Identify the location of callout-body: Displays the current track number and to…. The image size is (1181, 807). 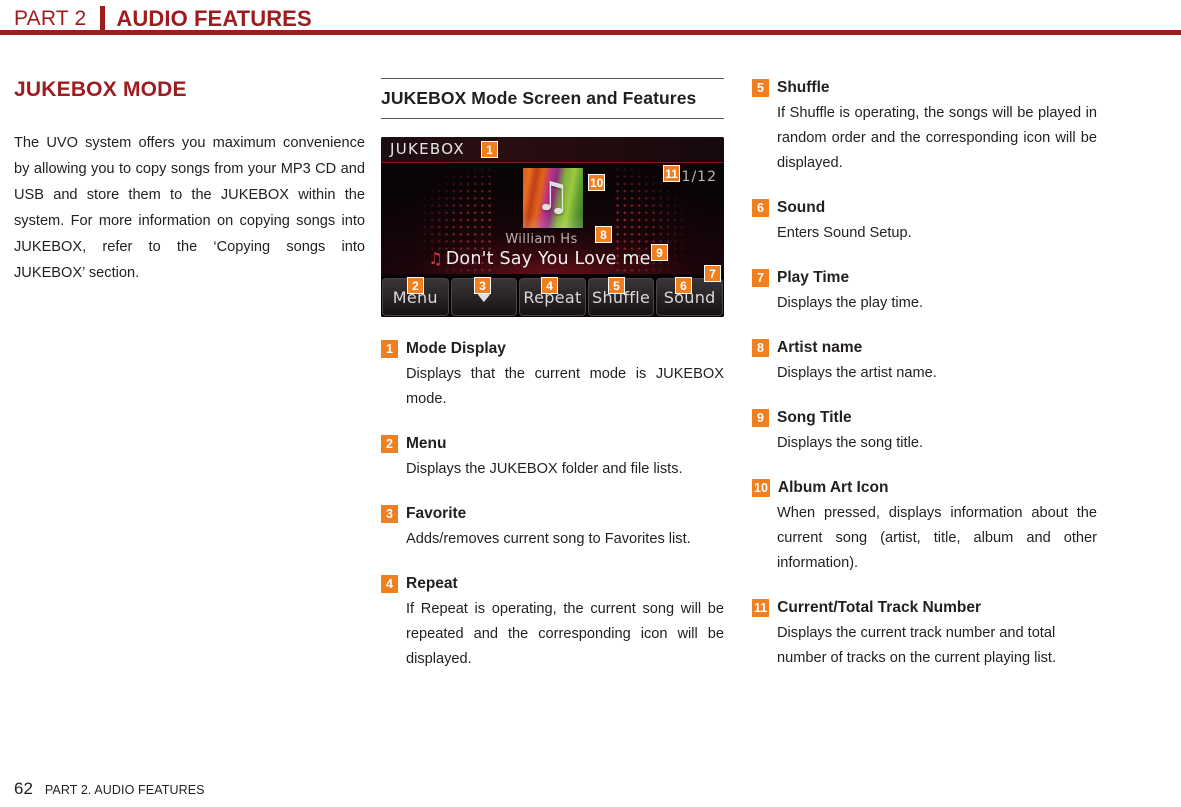
(917, 645).